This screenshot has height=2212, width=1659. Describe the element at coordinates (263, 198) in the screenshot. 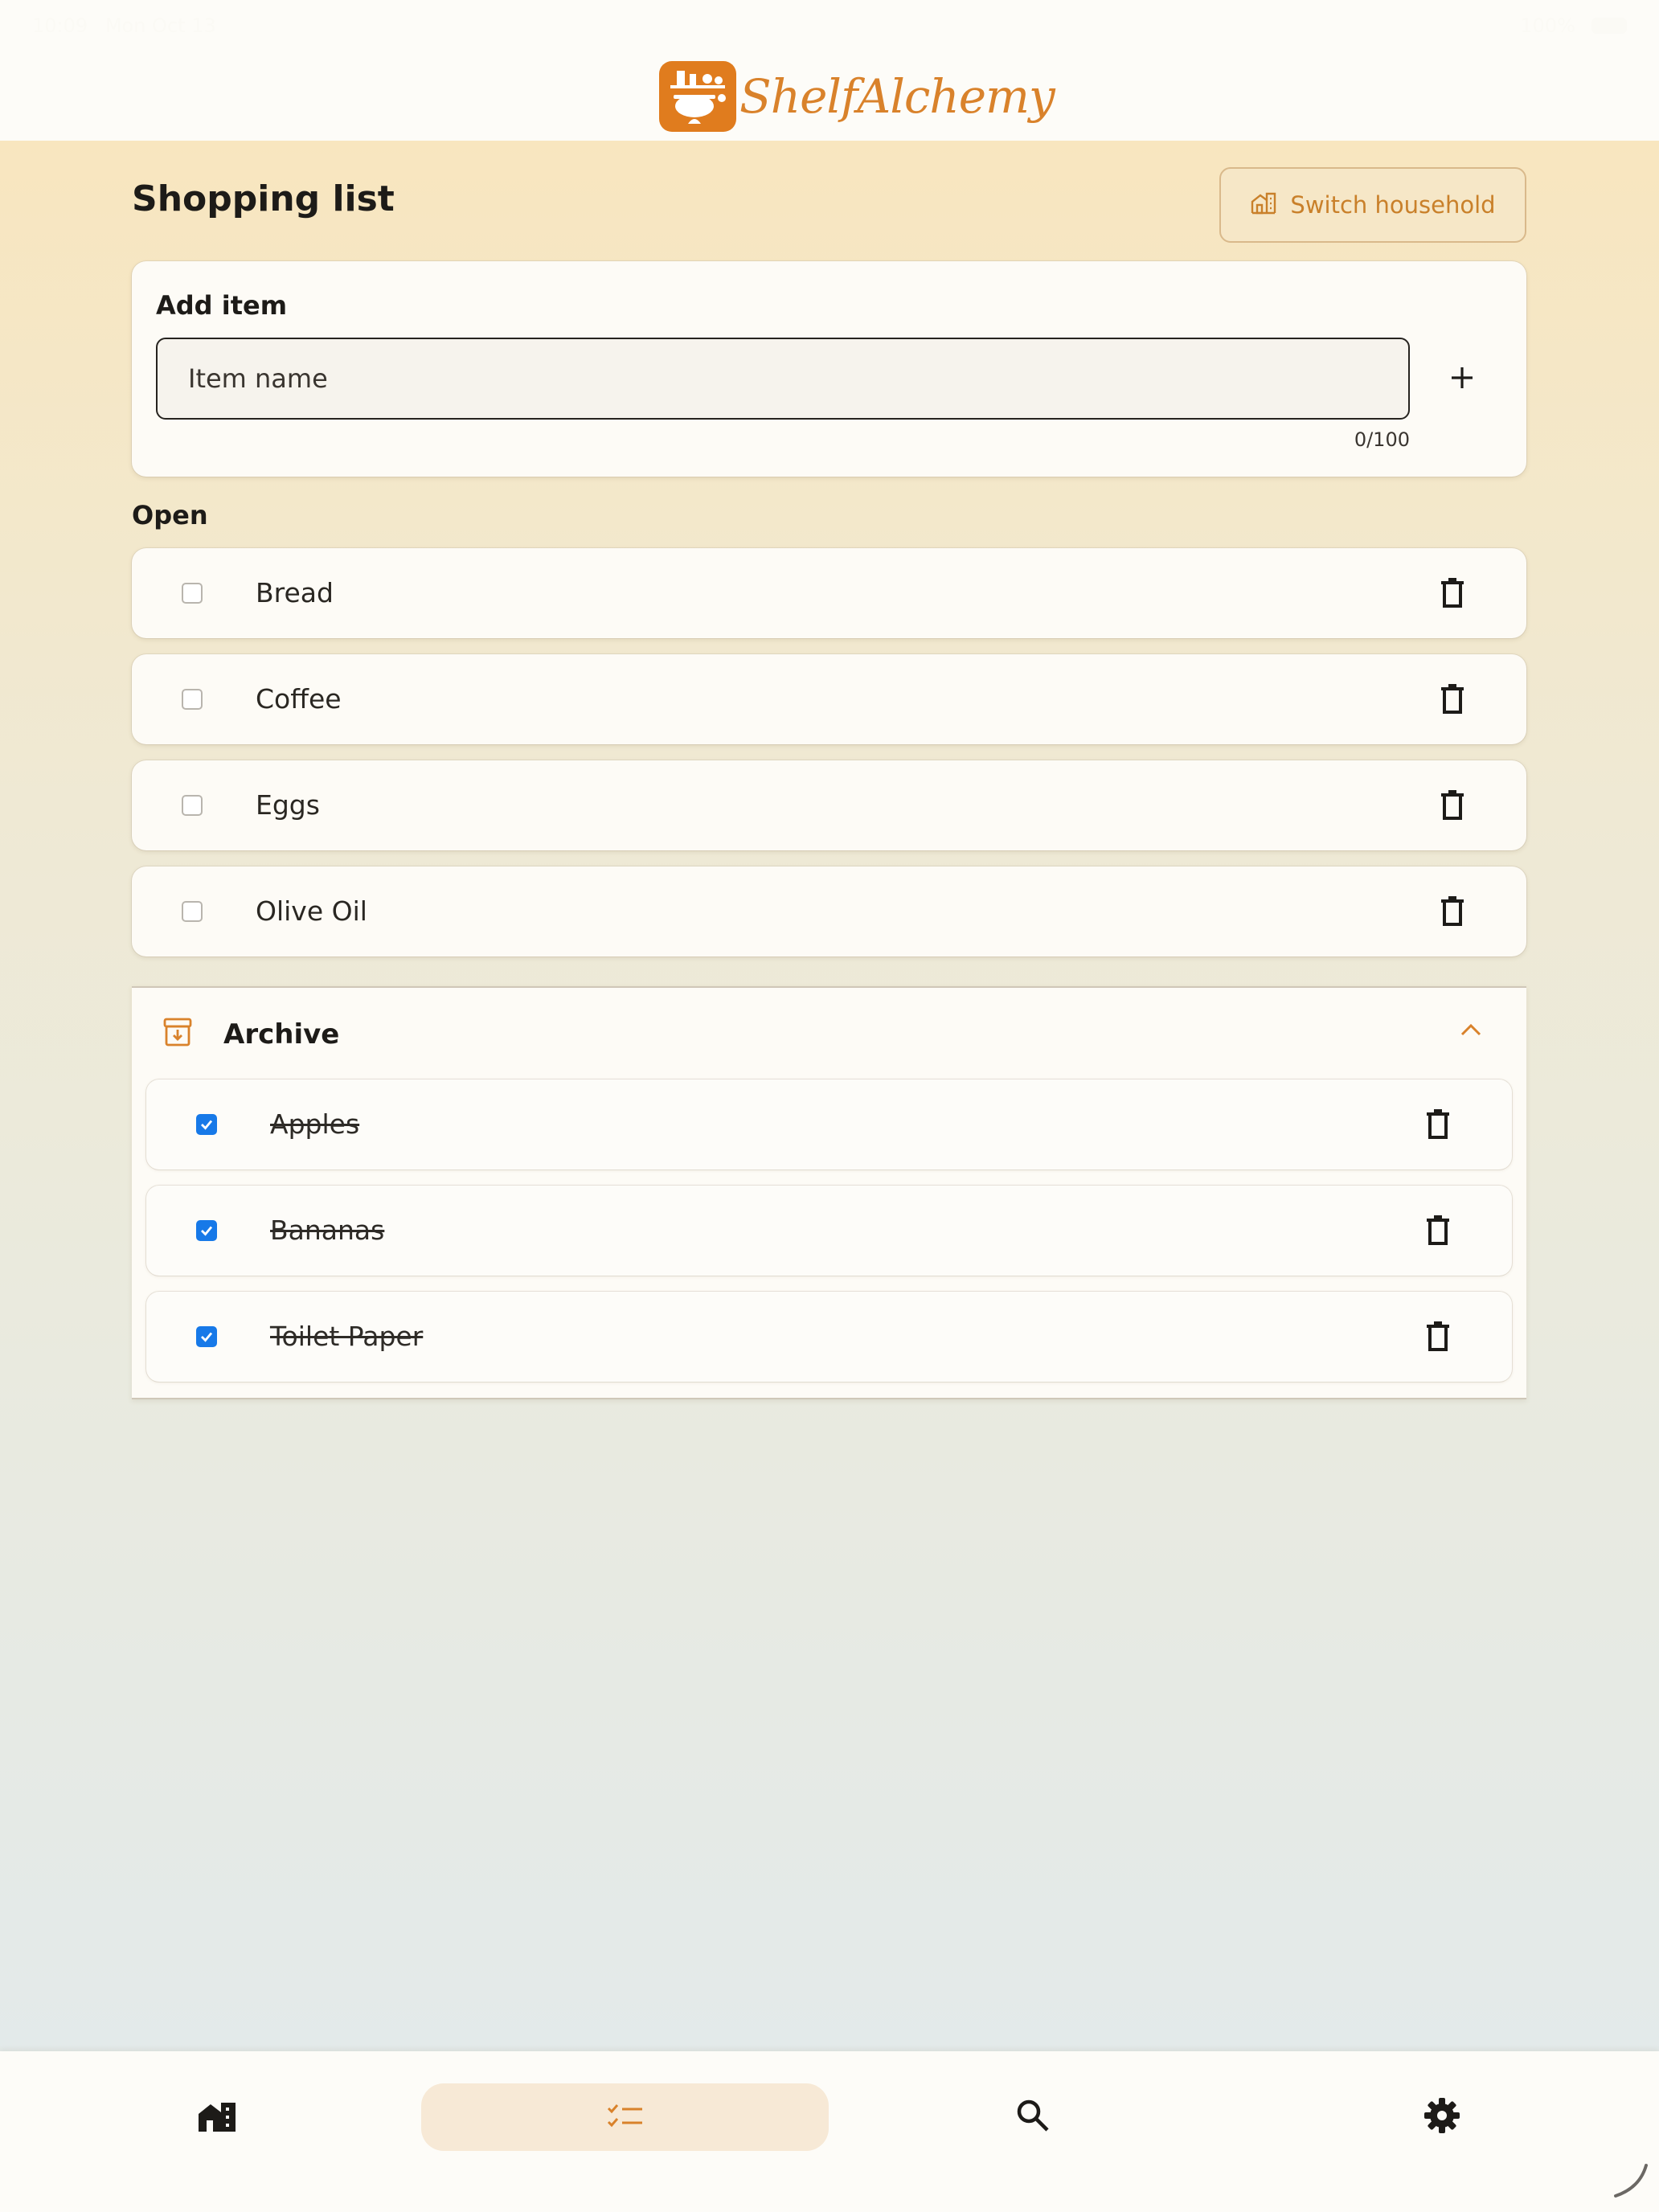

I see `page-title: Shopping list` at that location.